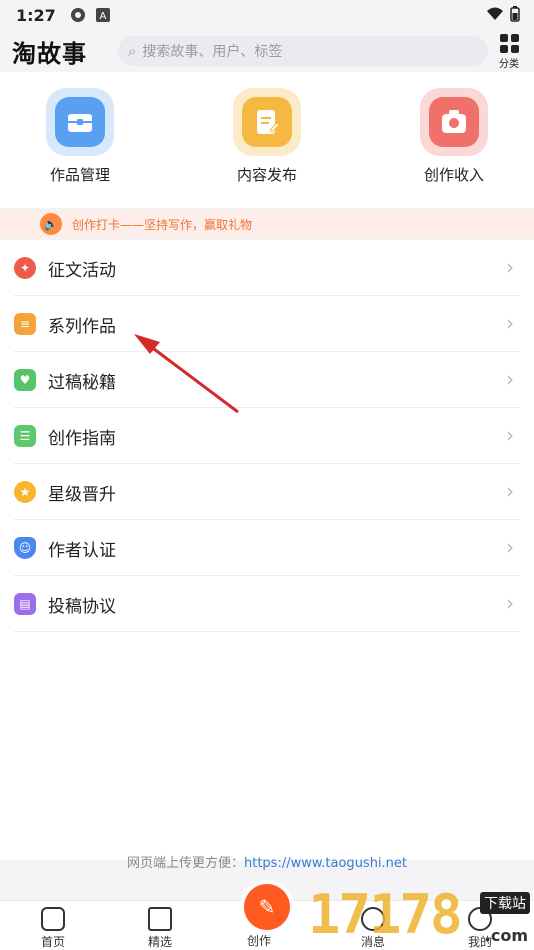 The height and width of the screenshot is (950, 534). I want to click on quick-action-label: 内容发布, so click(266, 175).